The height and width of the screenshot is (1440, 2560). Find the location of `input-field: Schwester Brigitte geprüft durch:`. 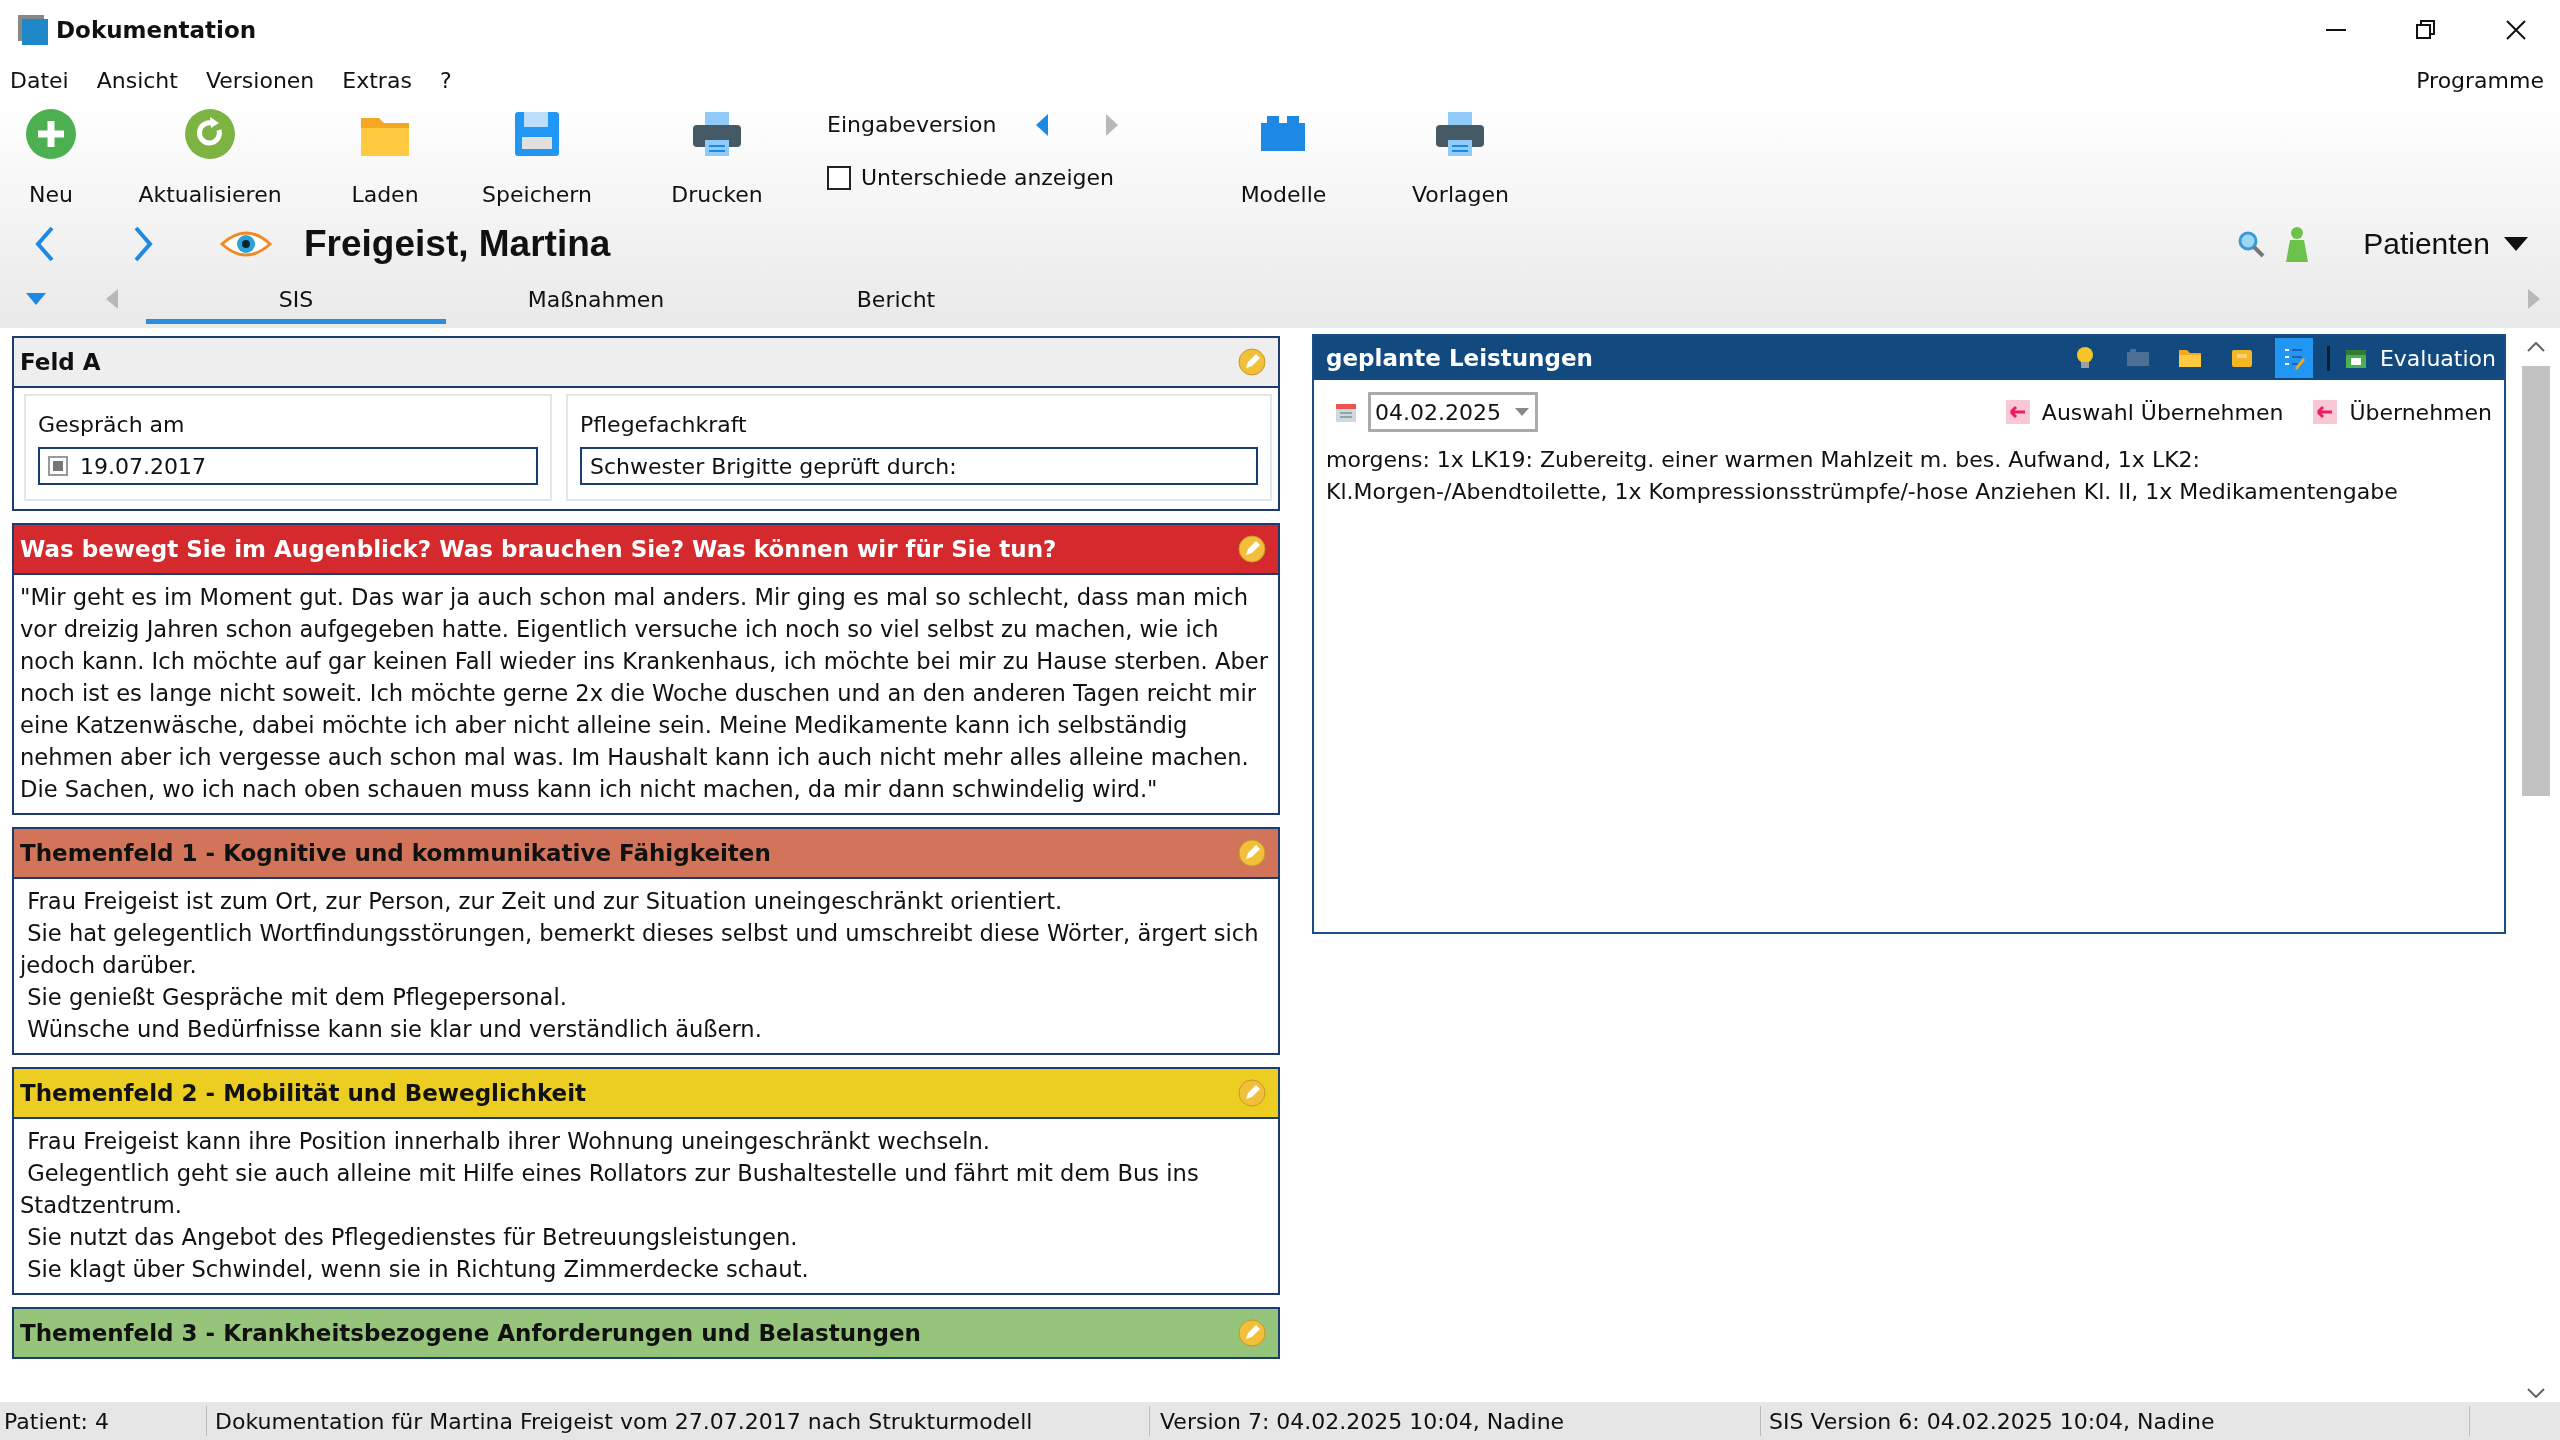

input-field: Schwester Brigitte geprüft durch: is located at coordinates (919, 466).